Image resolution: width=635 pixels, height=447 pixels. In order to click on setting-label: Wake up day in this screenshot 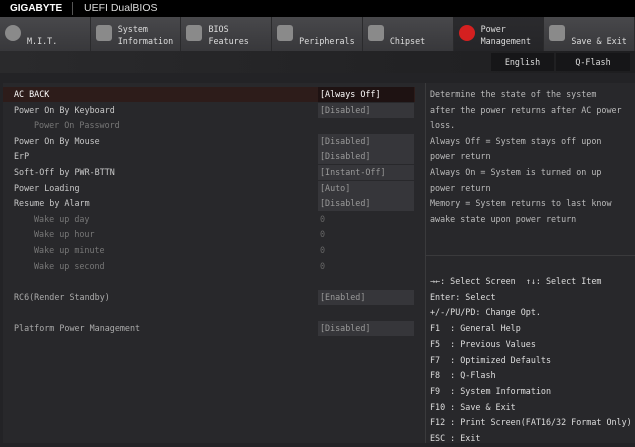, I will do `click(62, 218)`.